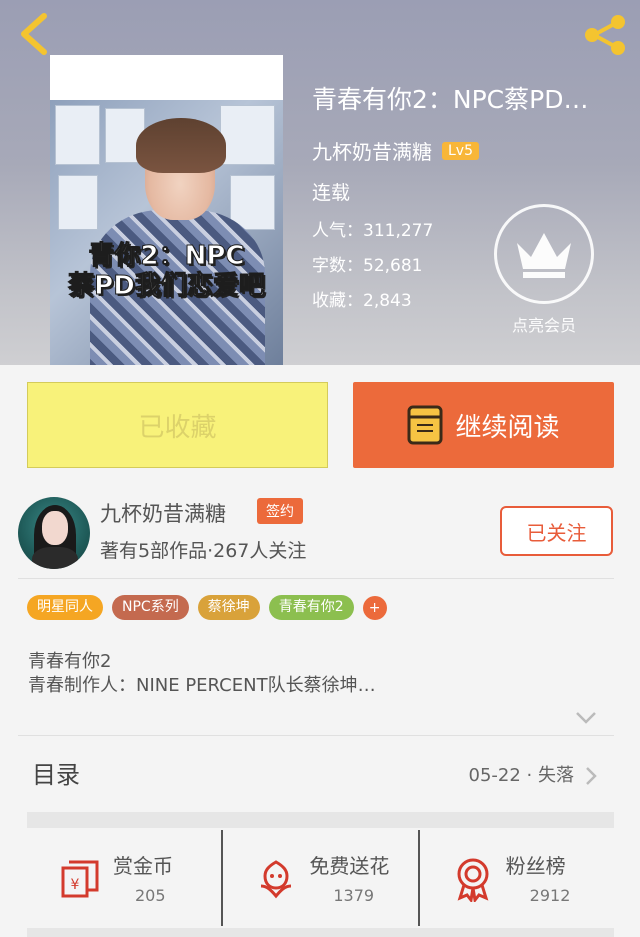 This screenshot has height=937, width=640. I want to click on fan-ranking-count: 2912, so click(550, 895).